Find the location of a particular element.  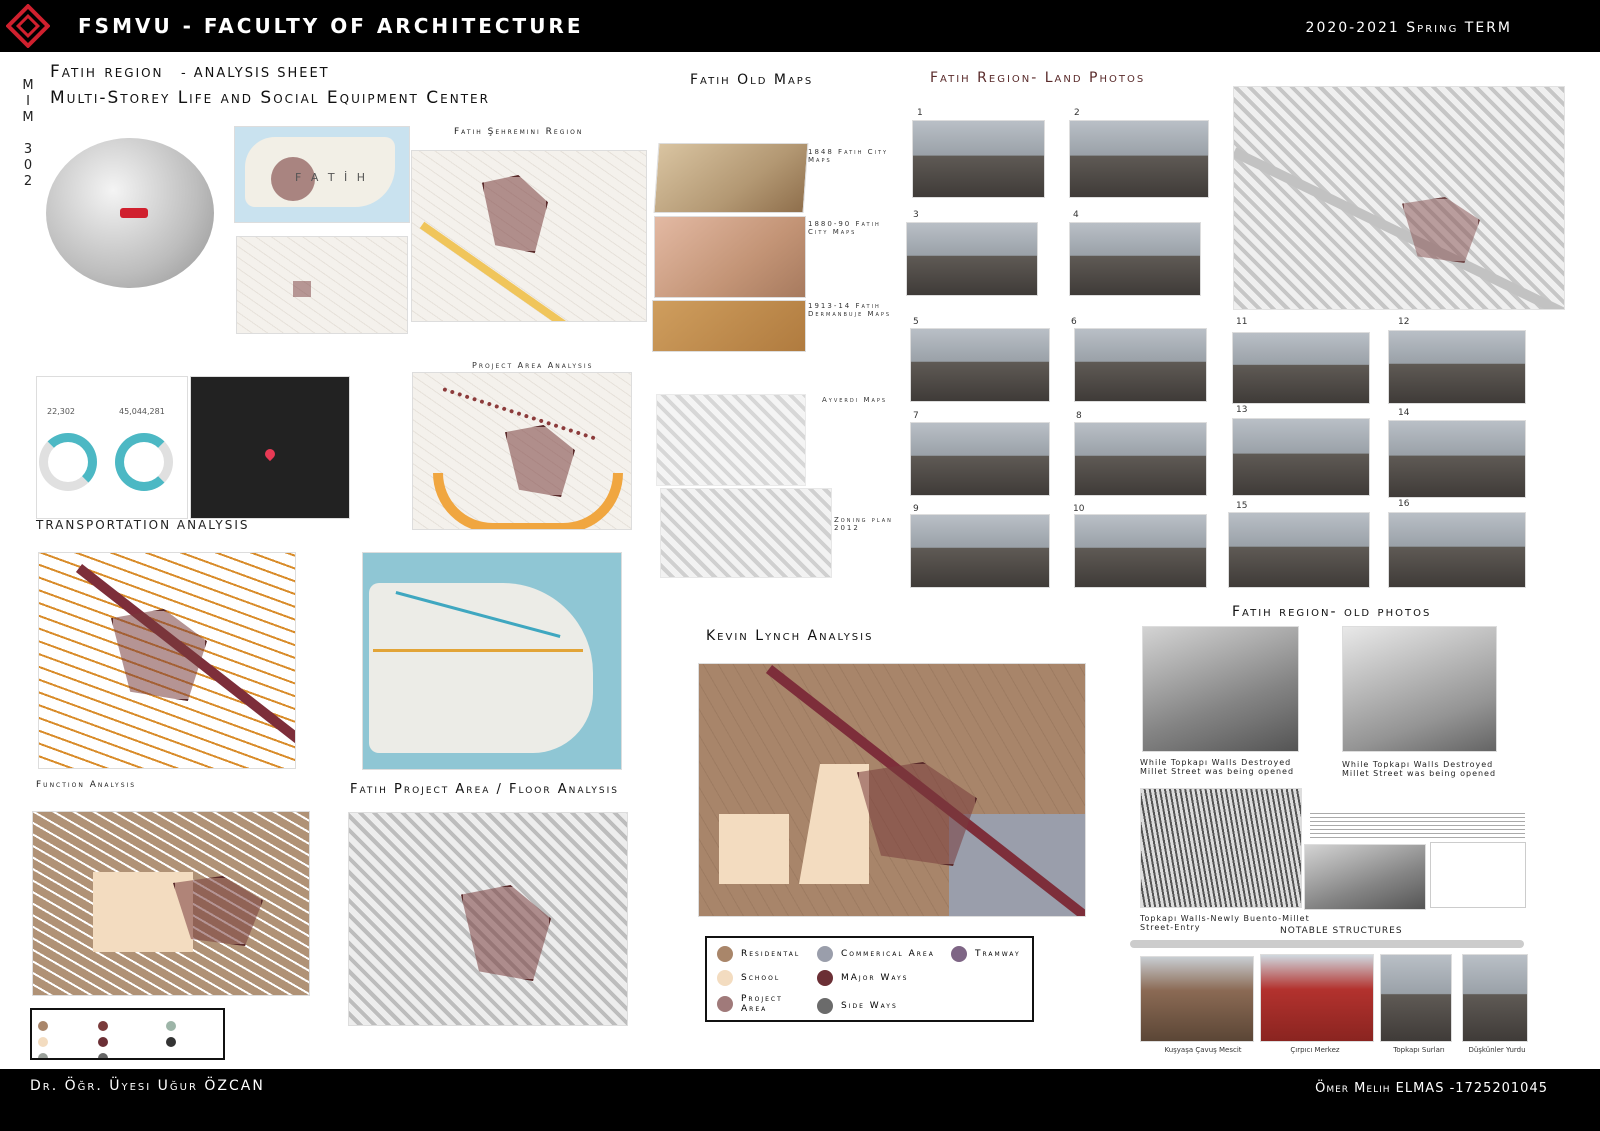

stat-area: 45,044,281 is located at coordinates (142, 411).